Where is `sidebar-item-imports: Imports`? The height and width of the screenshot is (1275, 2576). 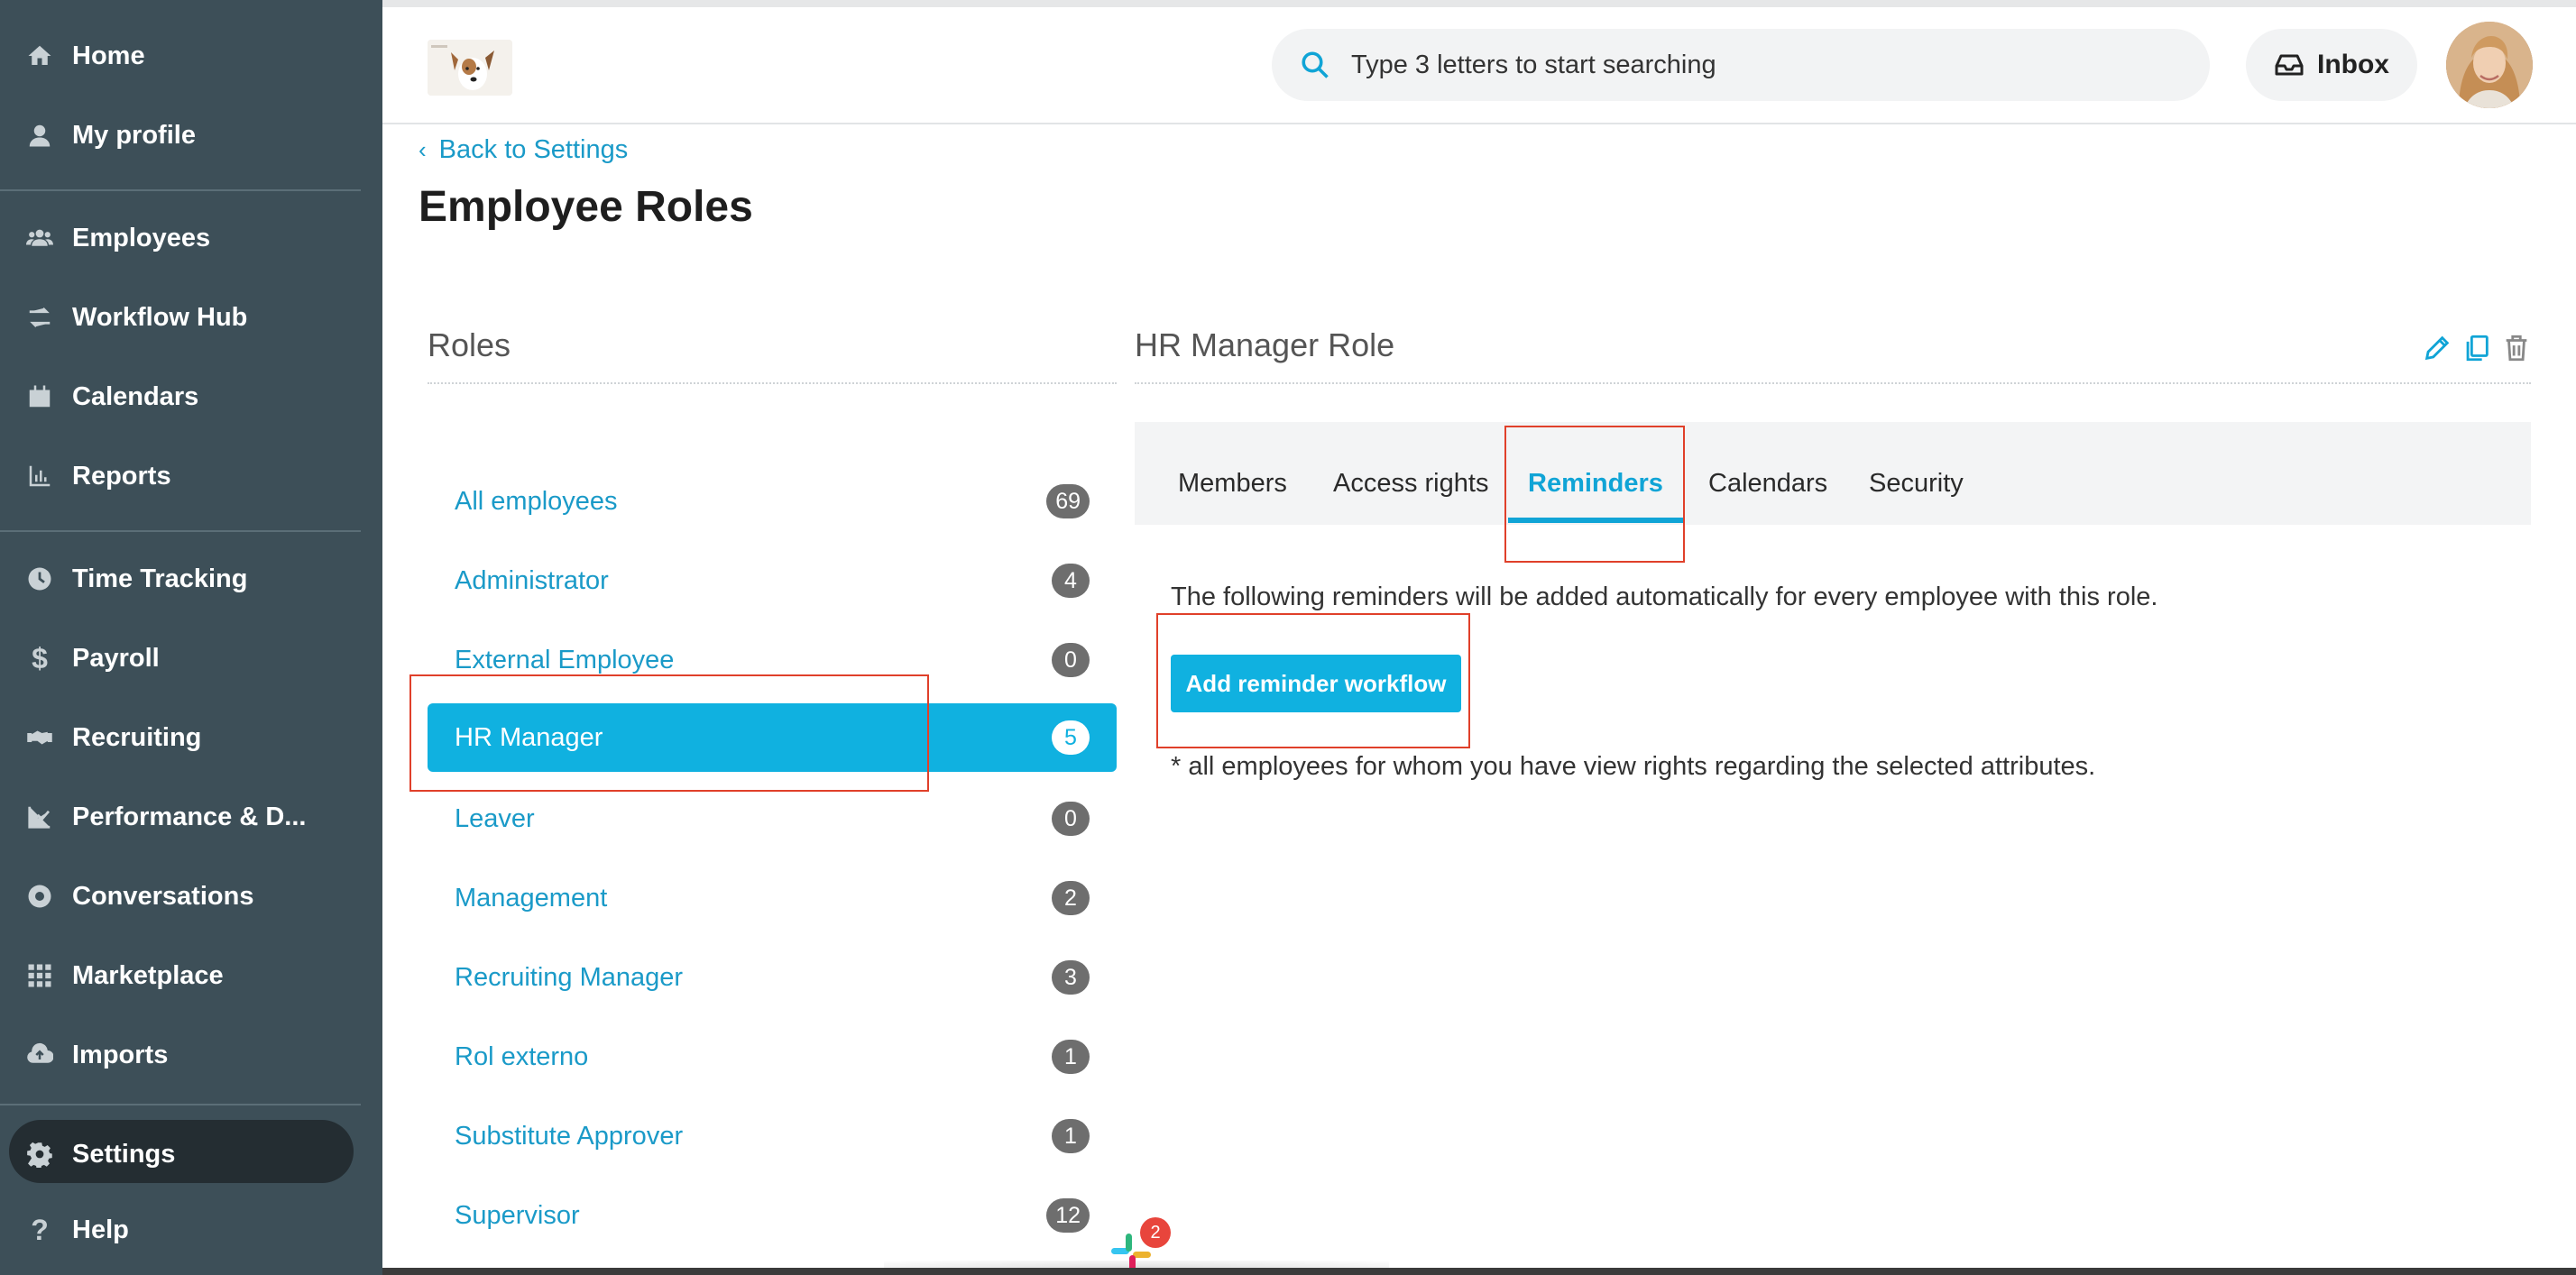
sidebar-item-imports: Imports is located at coordinates (191, 1055).